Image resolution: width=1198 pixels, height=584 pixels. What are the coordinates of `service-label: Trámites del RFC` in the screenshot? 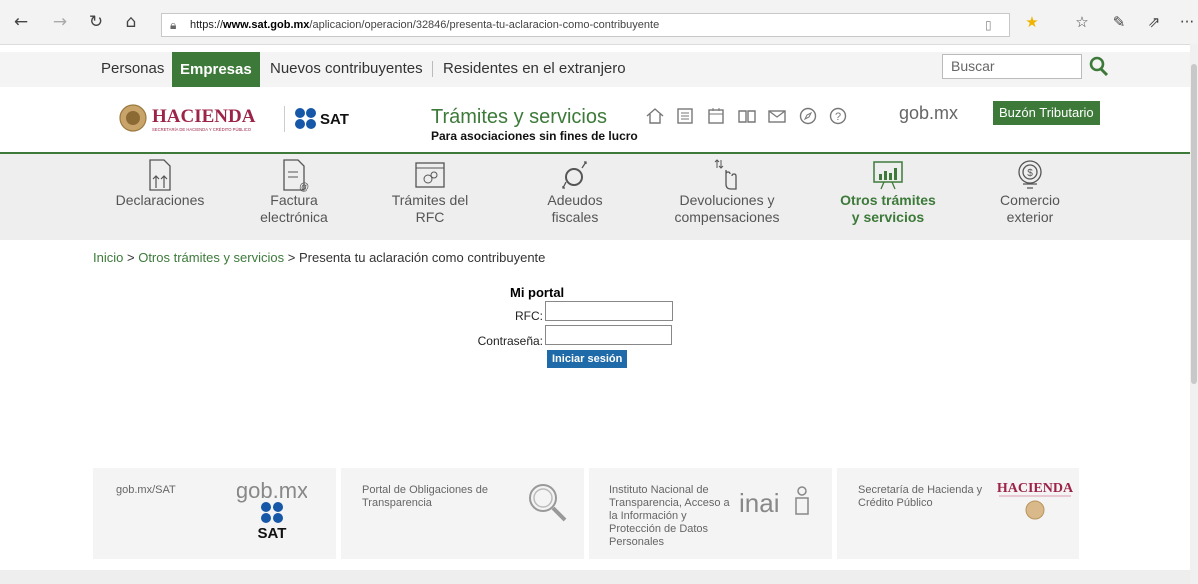 It's located at (430, 208).